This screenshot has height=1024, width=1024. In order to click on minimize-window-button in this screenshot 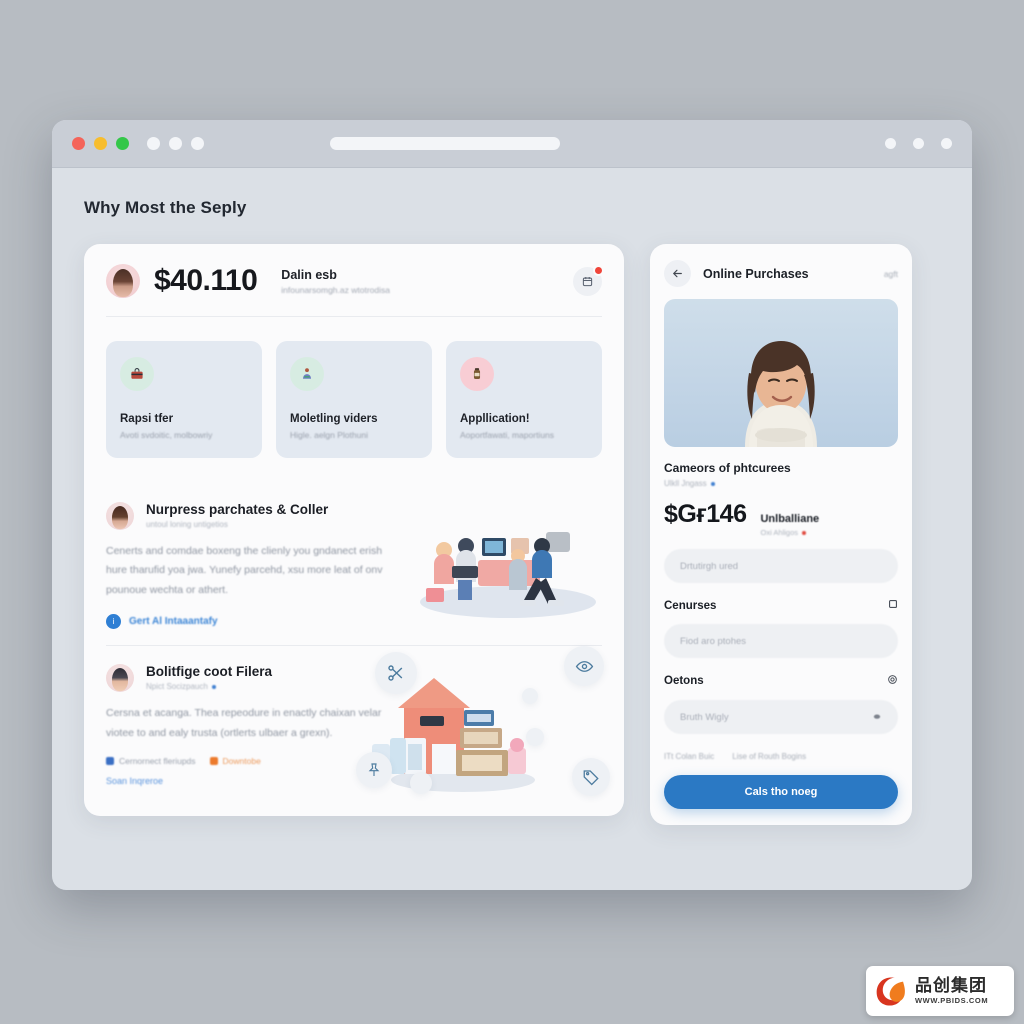, I will do `click(100, 143)`.